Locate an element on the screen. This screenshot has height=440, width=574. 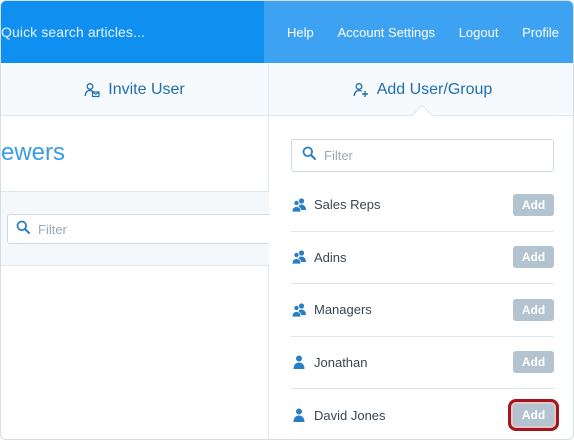
item-label: Adins is located at coordinates (330, 257).